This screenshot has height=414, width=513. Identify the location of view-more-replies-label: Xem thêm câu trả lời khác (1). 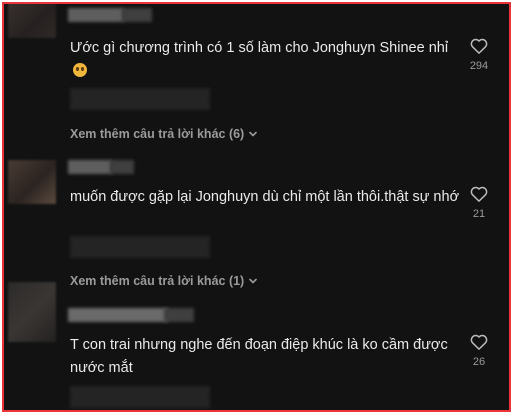
(157, 281).